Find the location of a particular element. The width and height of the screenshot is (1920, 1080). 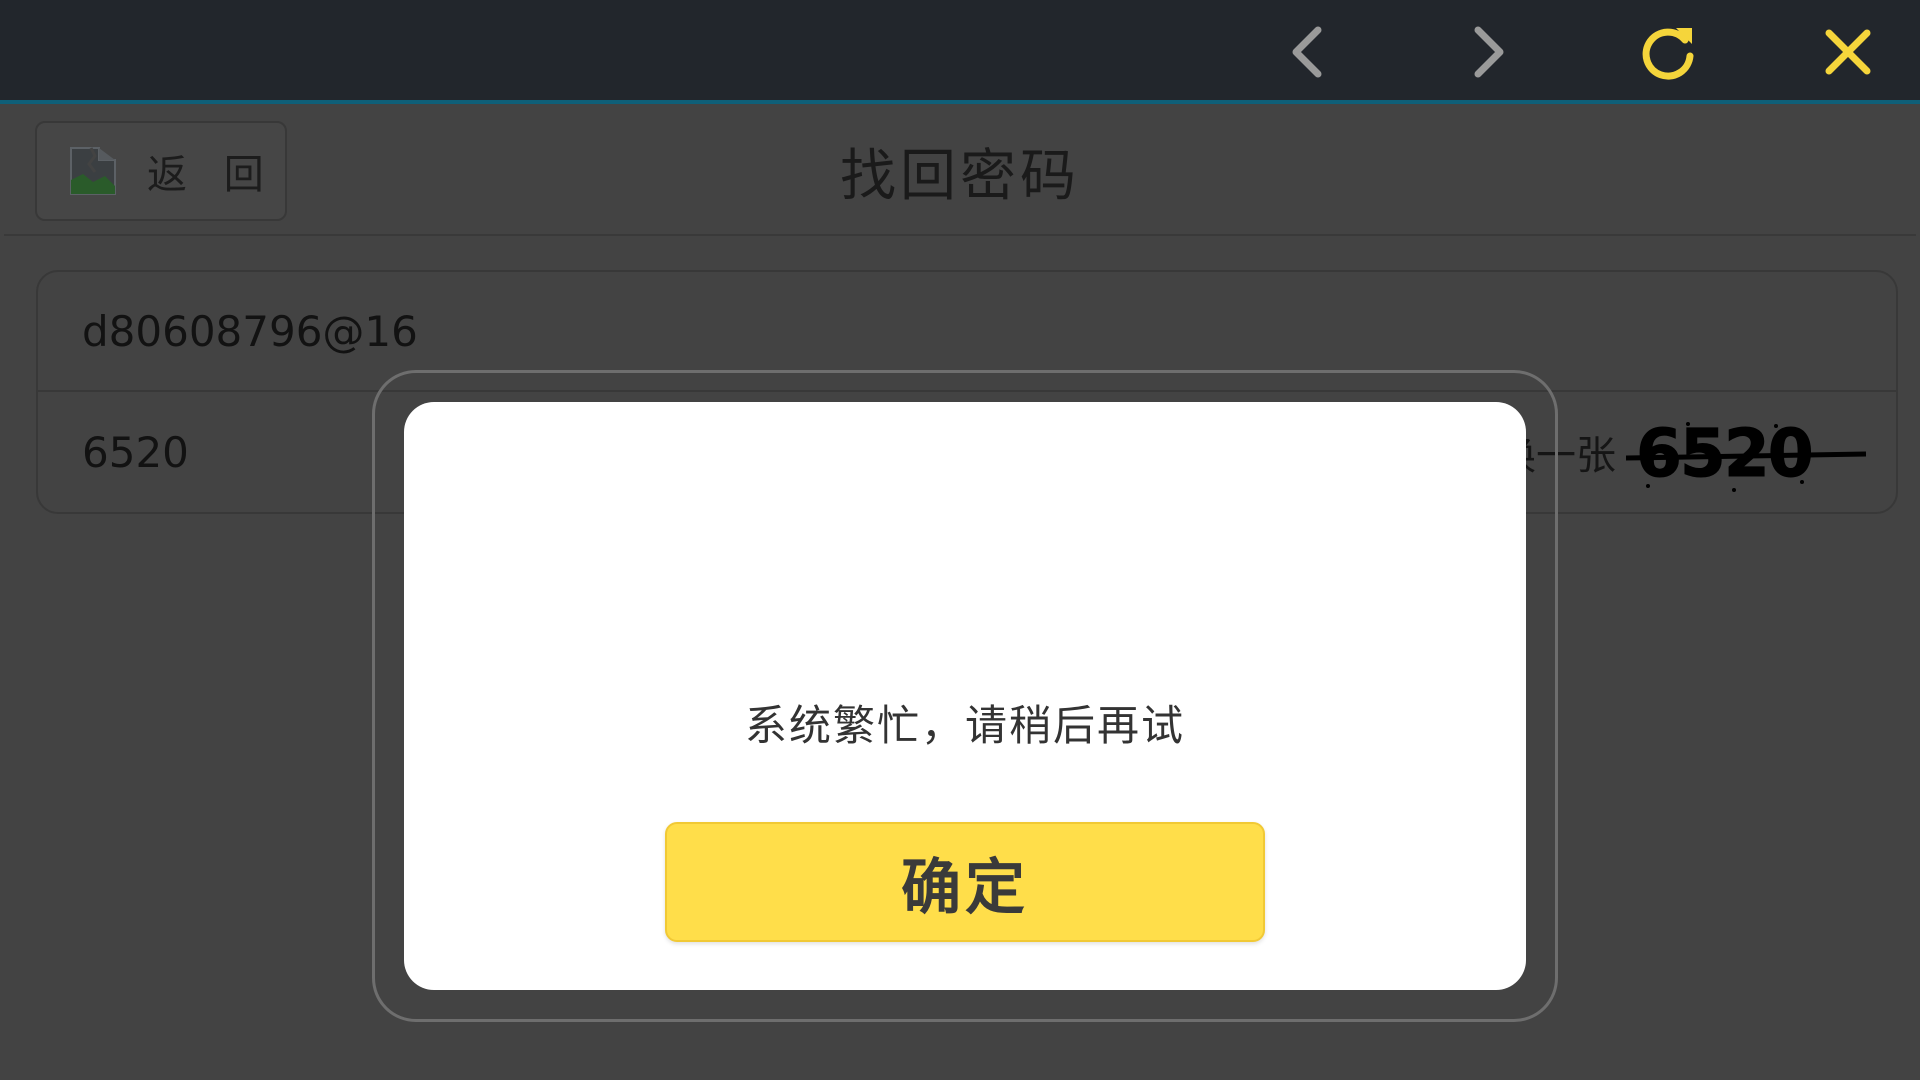

browser-toolbar is located at coordinates (960, 52).